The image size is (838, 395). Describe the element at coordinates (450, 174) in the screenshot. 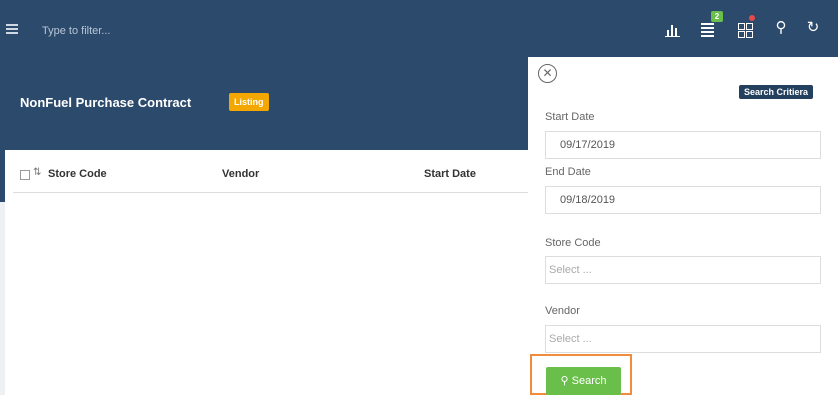

I see `column-header-start-date: Start Date` at that location.